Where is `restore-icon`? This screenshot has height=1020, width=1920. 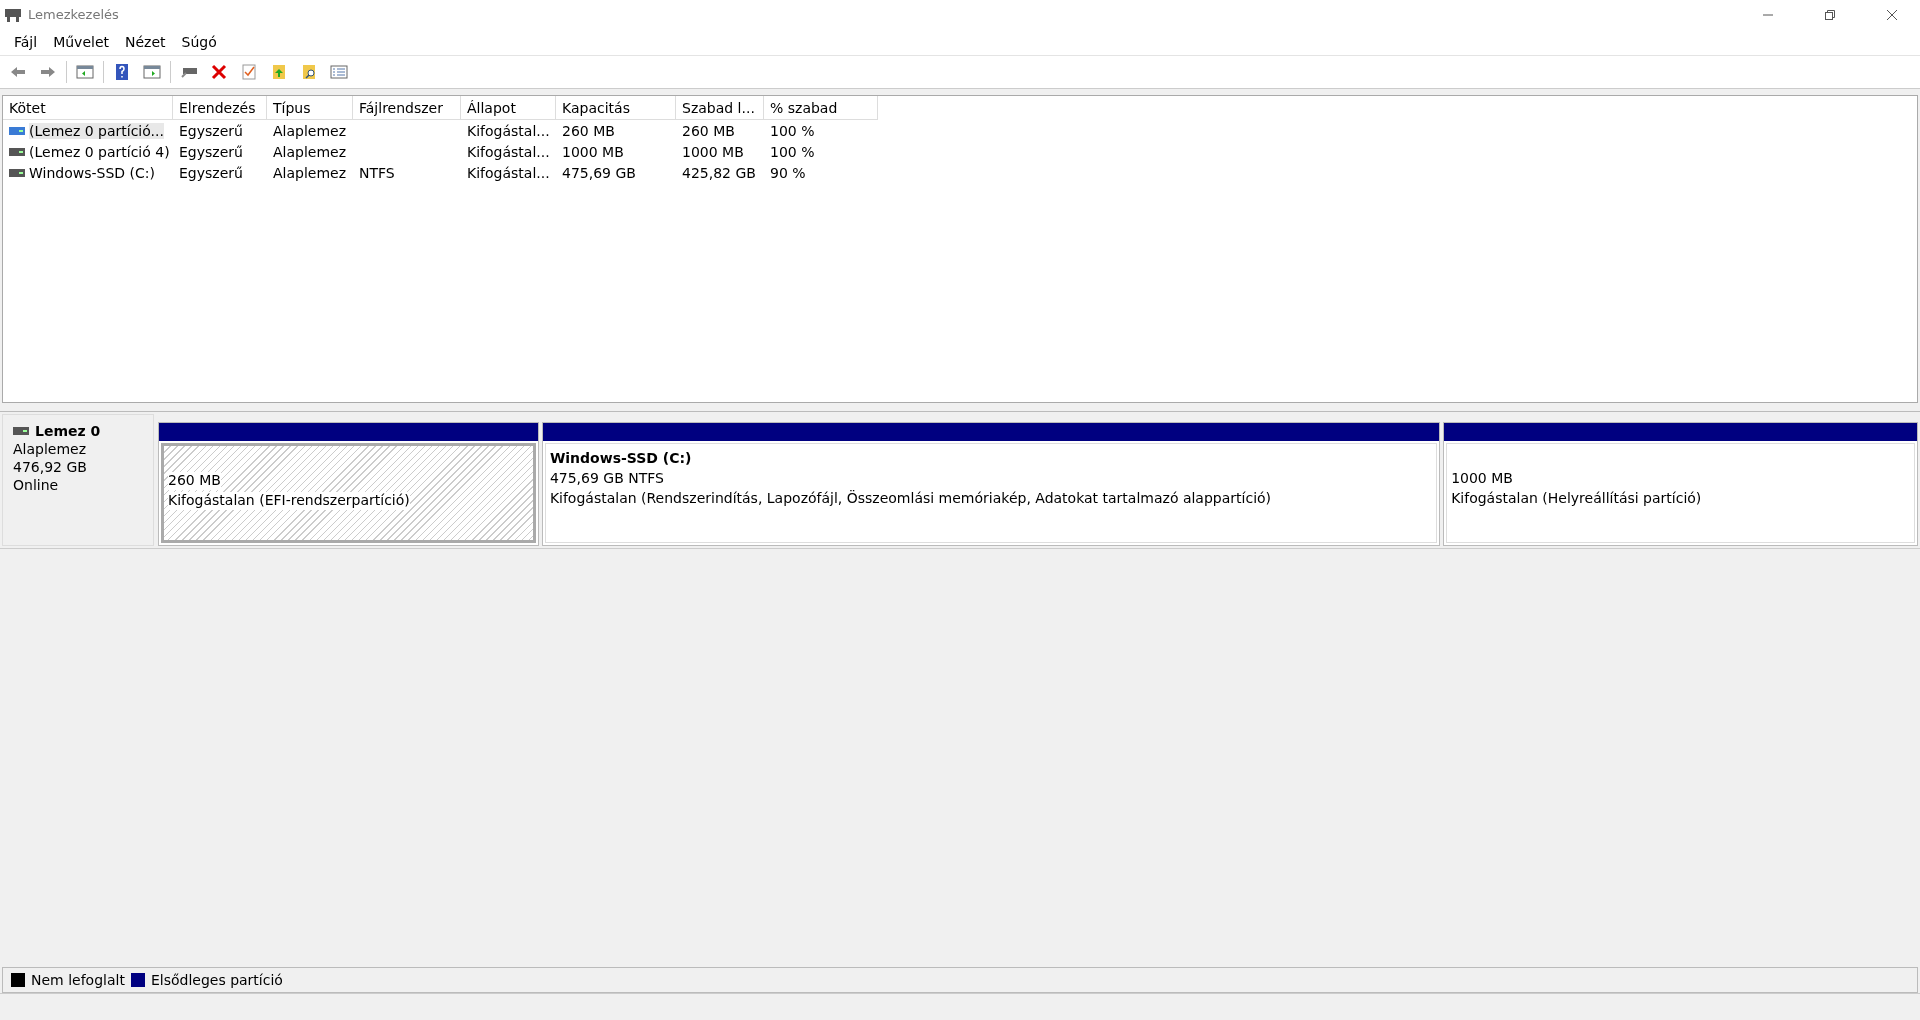
restore-icon is located at coordinates (1830, 14).